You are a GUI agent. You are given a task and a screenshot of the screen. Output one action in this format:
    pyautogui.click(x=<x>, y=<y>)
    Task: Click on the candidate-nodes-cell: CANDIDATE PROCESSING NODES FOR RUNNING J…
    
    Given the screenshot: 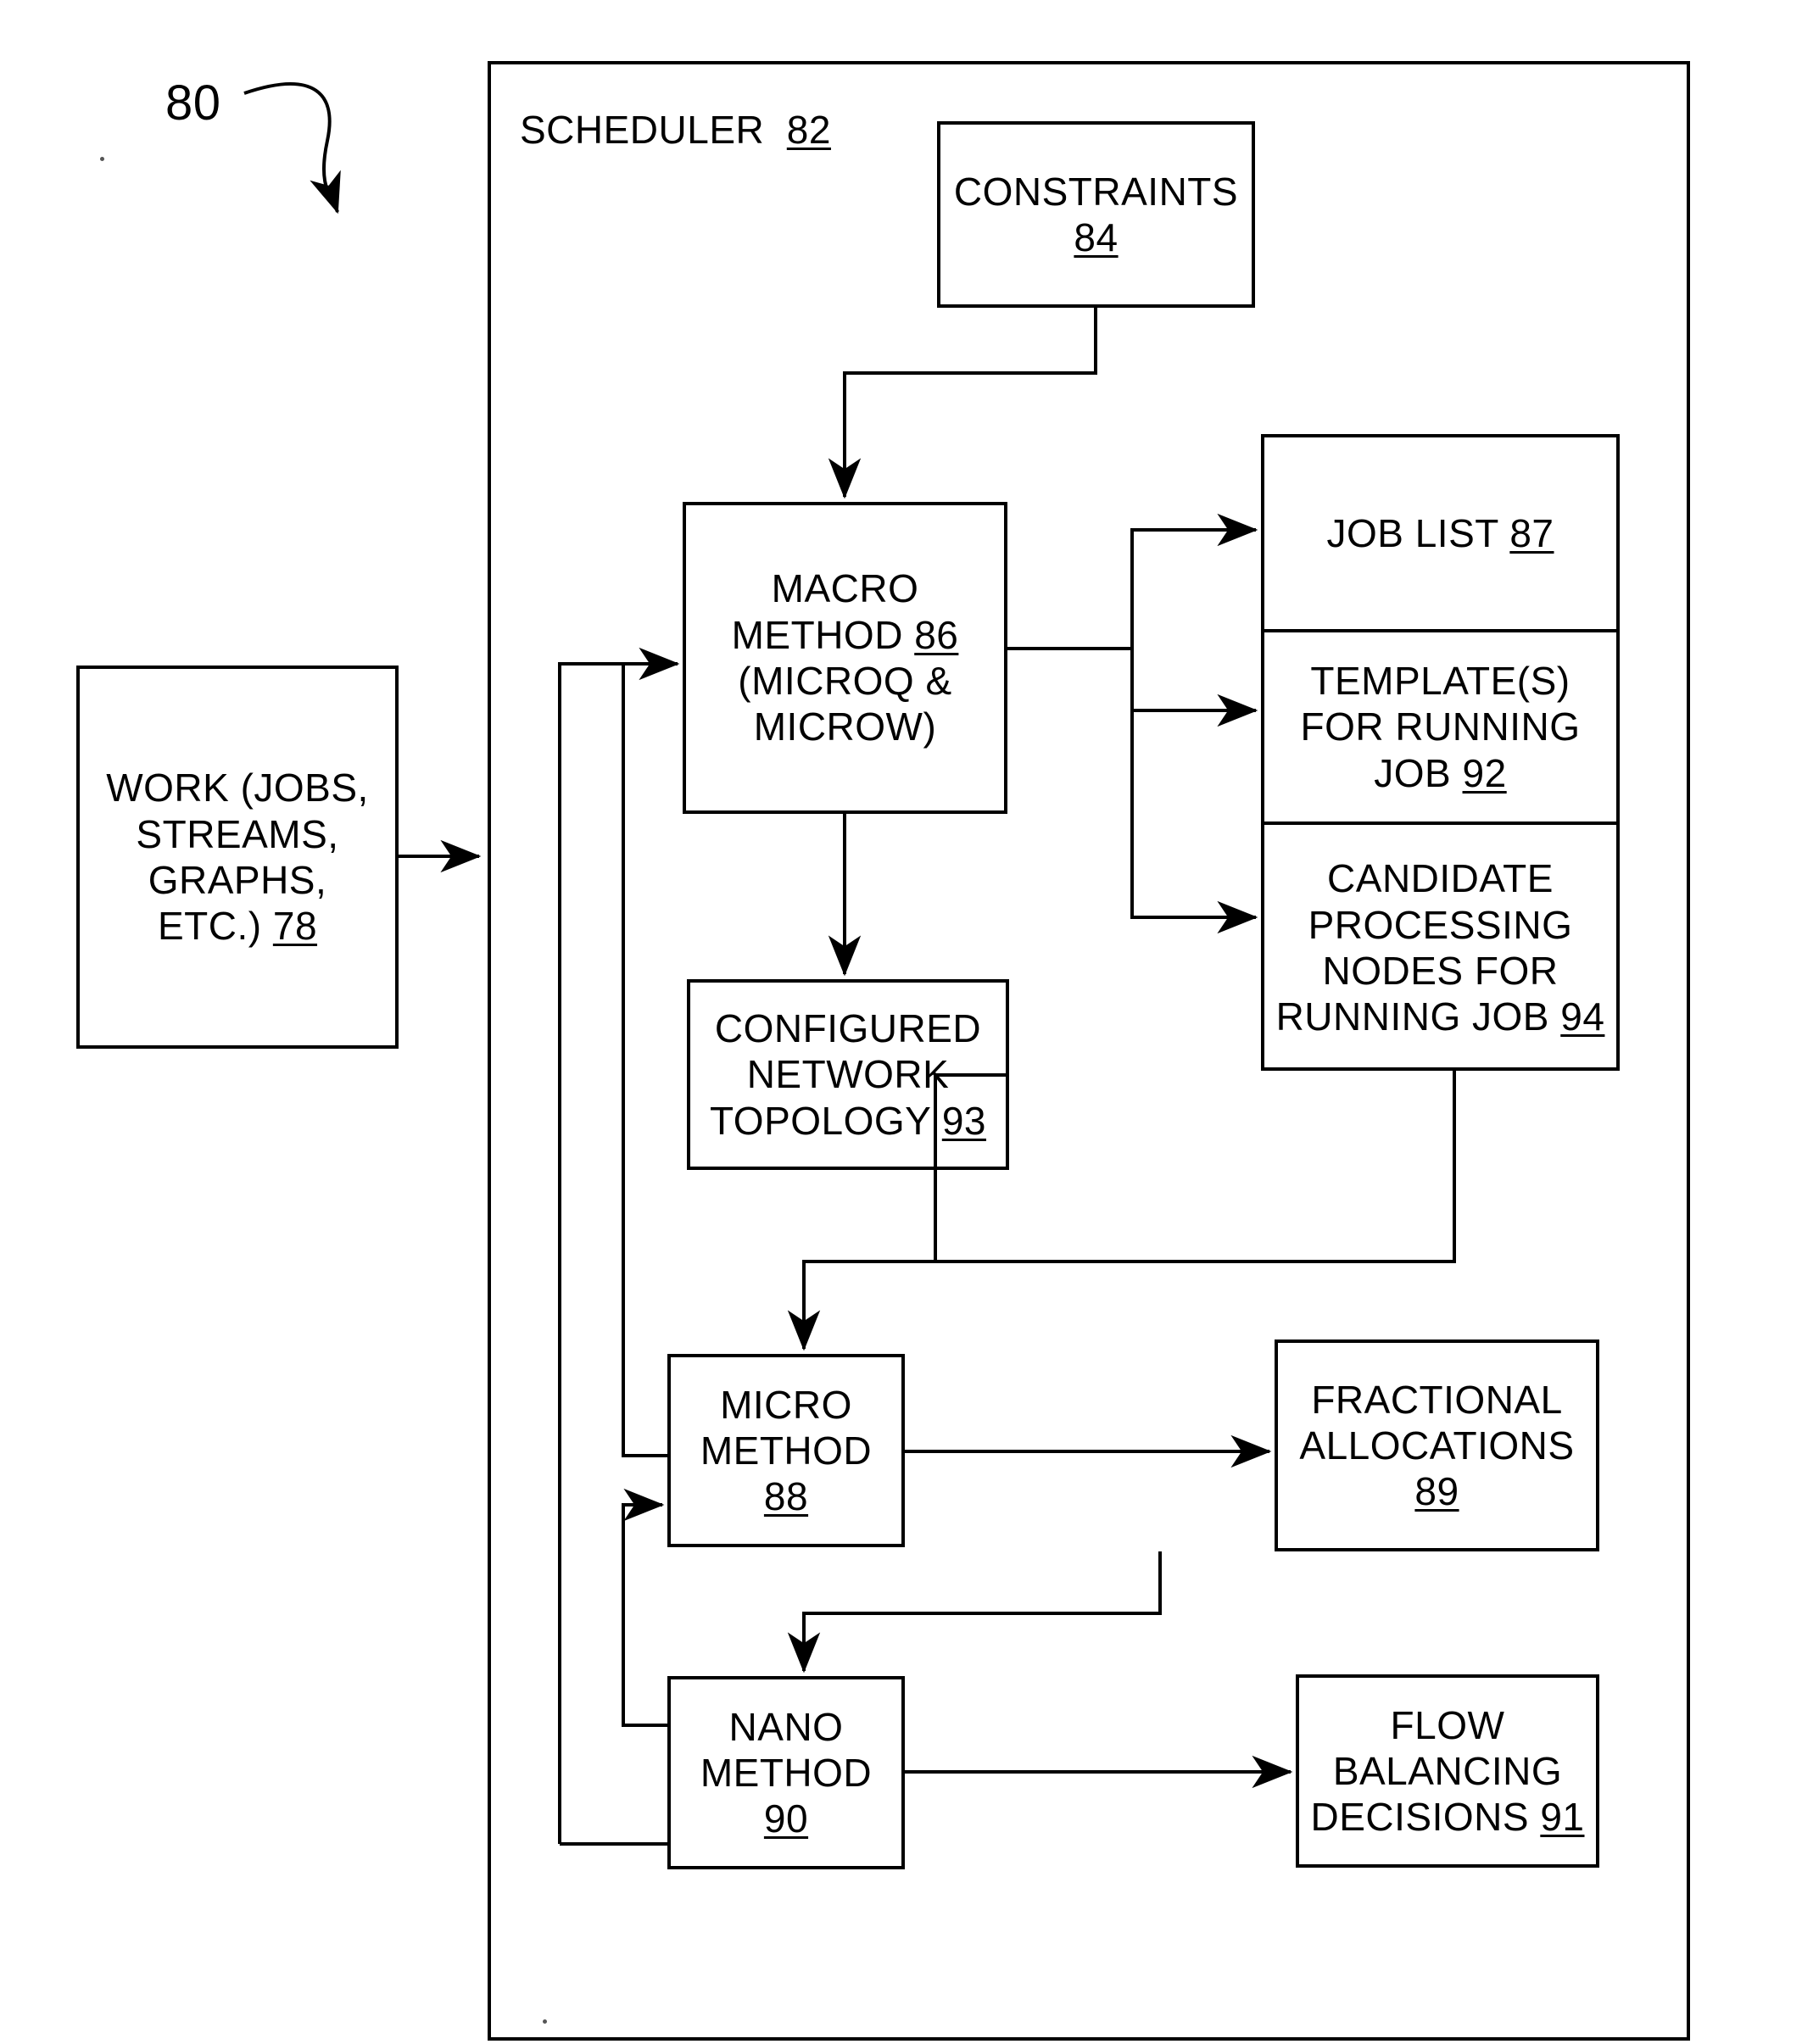 What is the action you would take?
    pyautogui.click(x=1440, y=946)
    